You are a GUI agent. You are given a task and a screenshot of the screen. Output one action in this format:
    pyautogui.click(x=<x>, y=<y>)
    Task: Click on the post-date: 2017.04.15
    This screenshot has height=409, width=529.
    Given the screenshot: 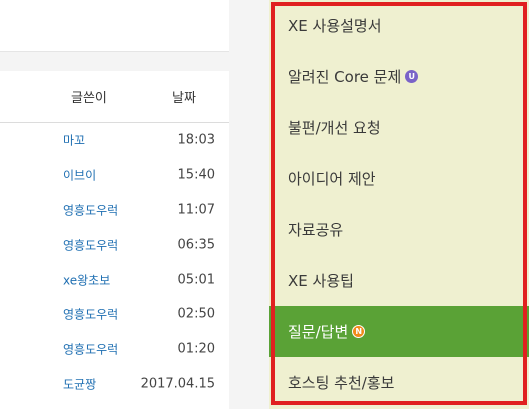 What is the action you would take?
    pyautogui.click(x=177, y=384)
    